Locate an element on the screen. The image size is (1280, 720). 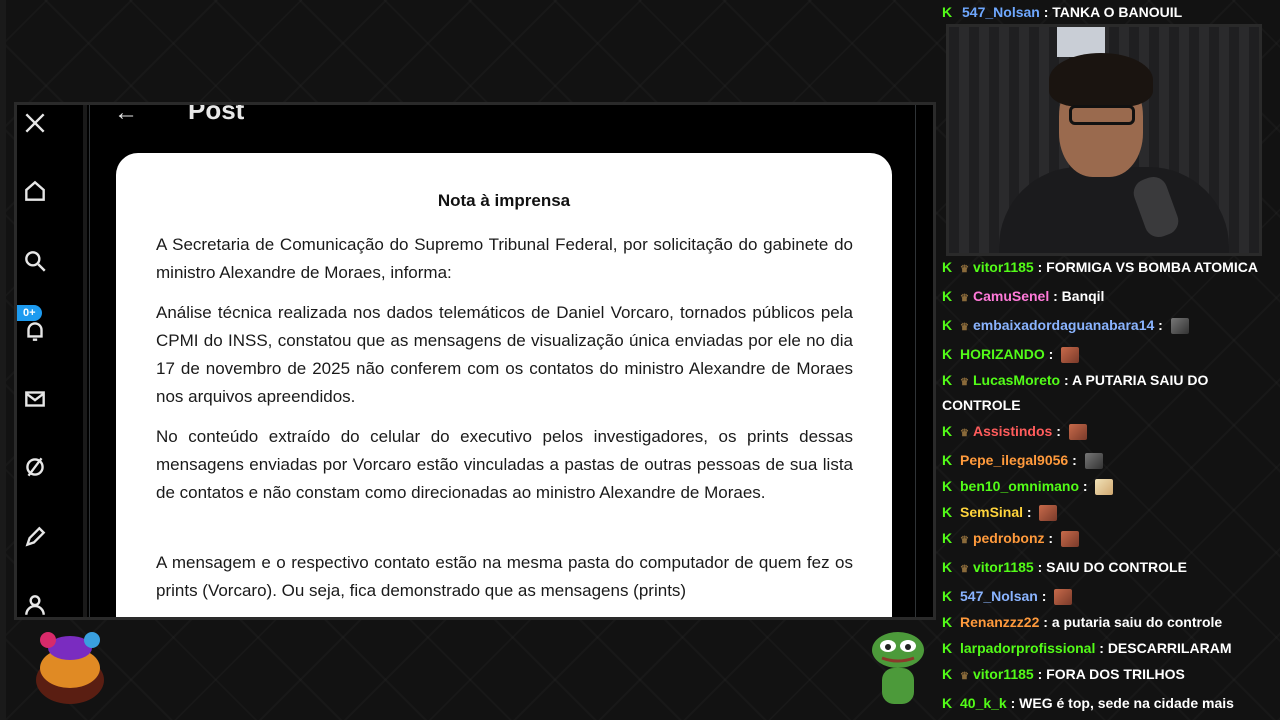
chat-text: SAIU DO CONTROLE is located at coordinates (1116, 567).